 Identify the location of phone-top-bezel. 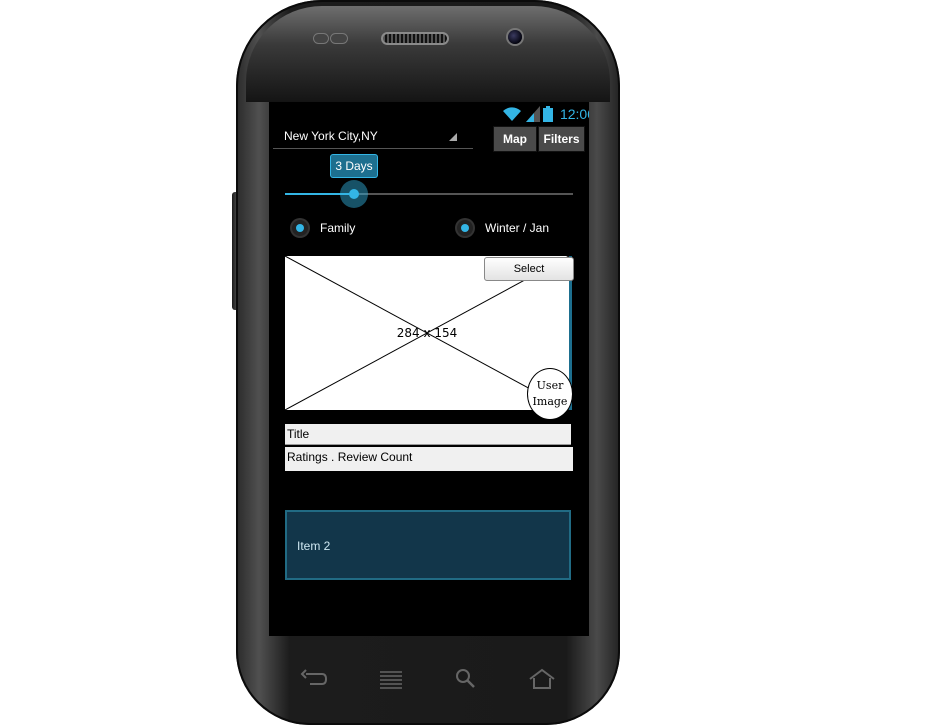
(428, 54).